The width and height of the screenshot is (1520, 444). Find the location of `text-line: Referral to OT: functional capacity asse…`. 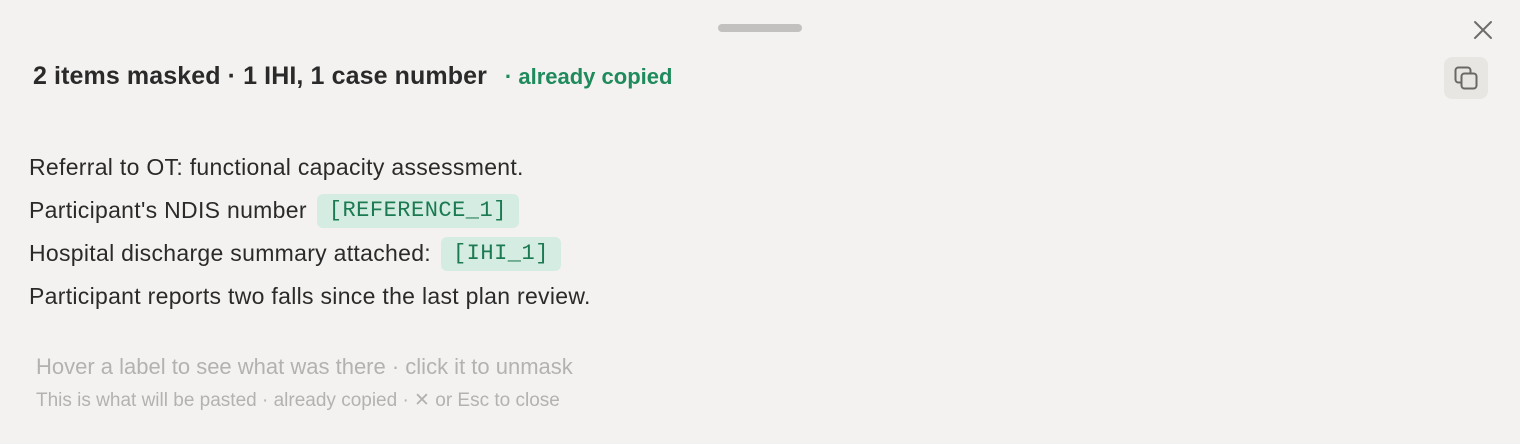

text-line: Referral to OT: functional capacity asse… is located at coordinates (310, 167).